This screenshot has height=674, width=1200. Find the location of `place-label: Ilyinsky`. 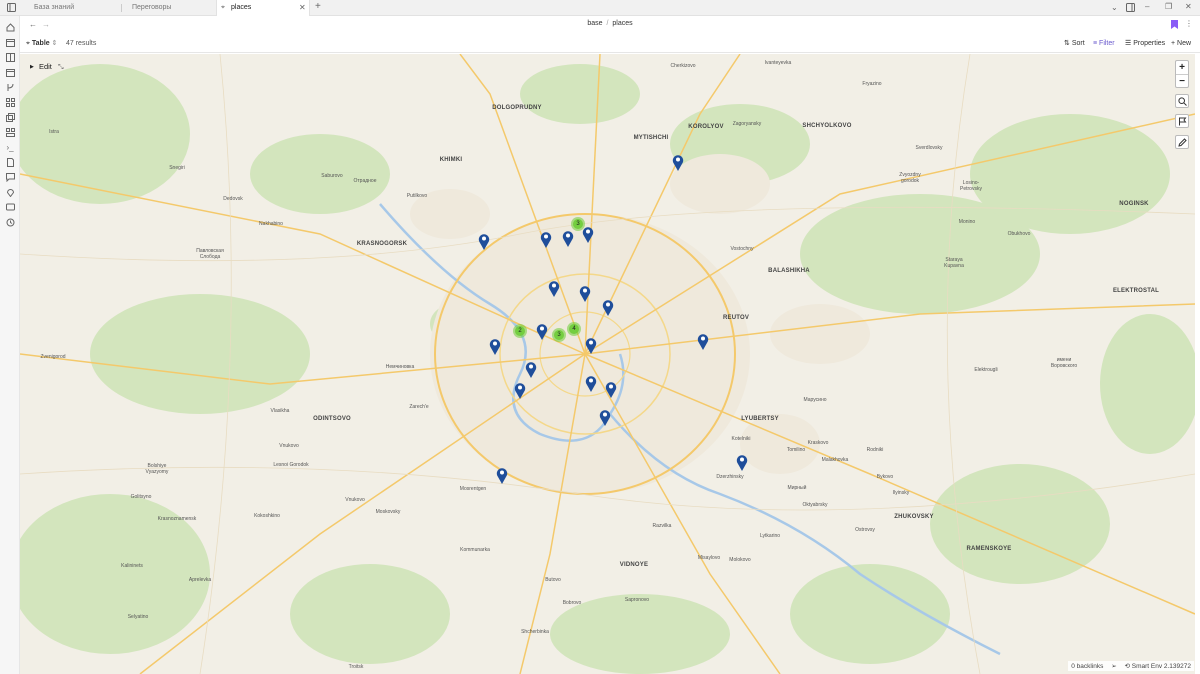

place-label: Ilyinsky is located at coordinates (901, 493).